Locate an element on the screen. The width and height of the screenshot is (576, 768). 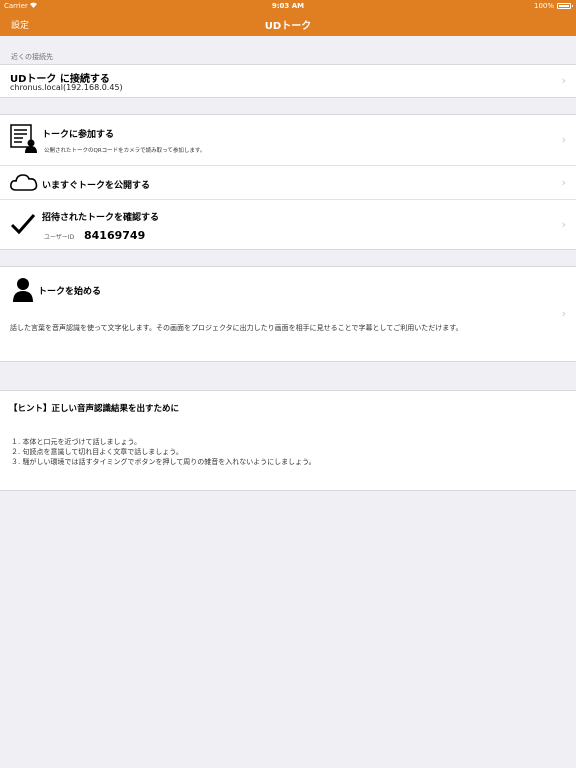
join-talk-title: トークに参加する is located at coordinates (78, 135).